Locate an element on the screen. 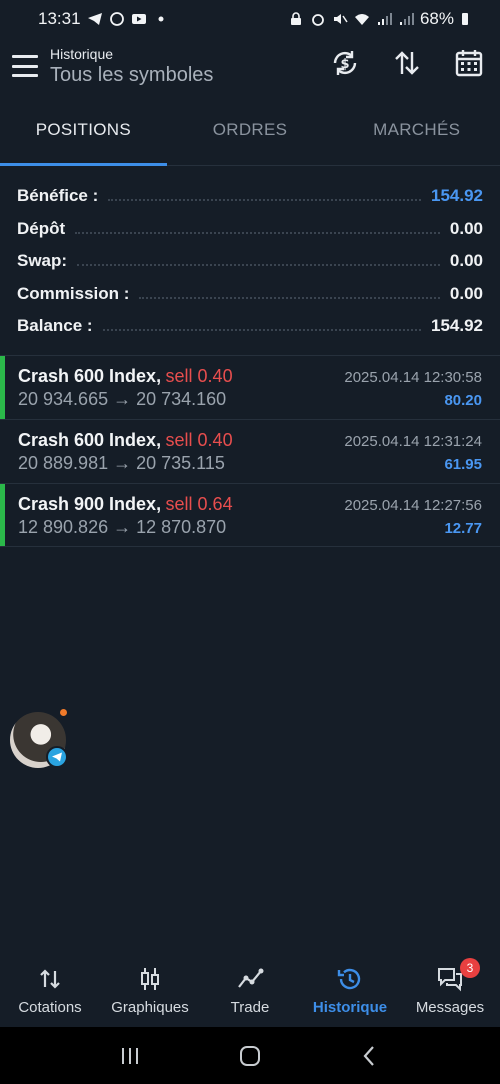  candles-icon is located at coordinates (150, 979).